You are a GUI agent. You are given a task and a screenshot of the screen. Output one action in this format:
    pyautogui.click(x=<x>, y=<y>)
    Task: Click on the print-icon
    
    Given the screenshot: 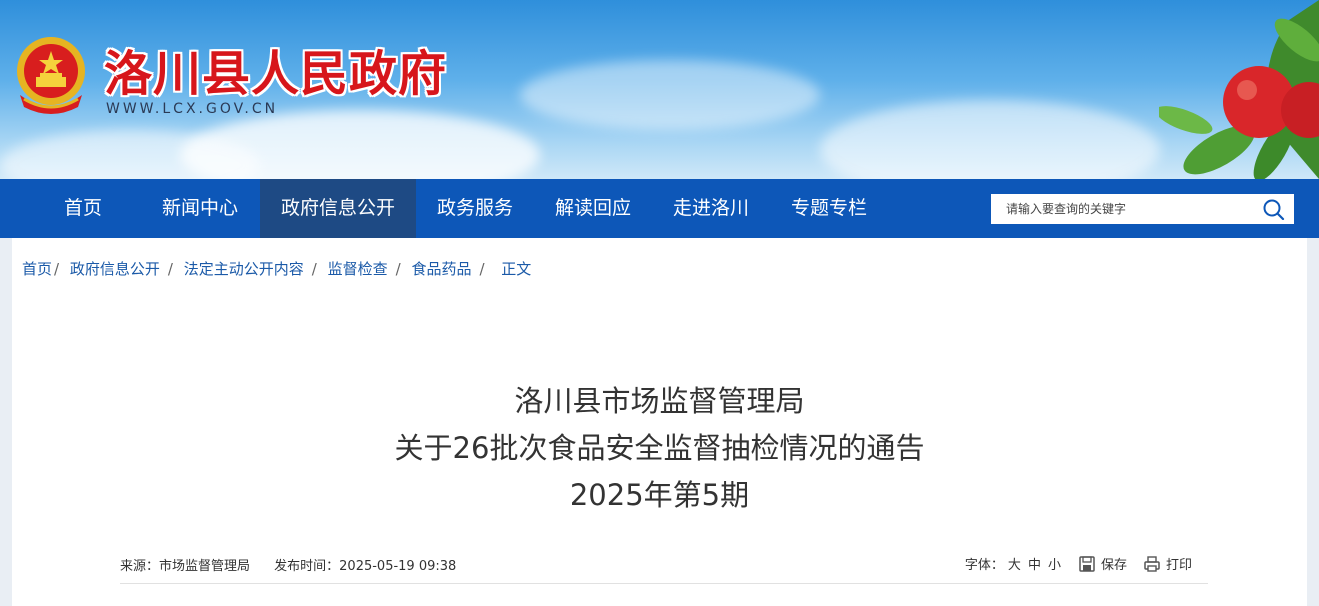 What is the action you would take?
    pyautogui.click(x=1152, y=563)
    